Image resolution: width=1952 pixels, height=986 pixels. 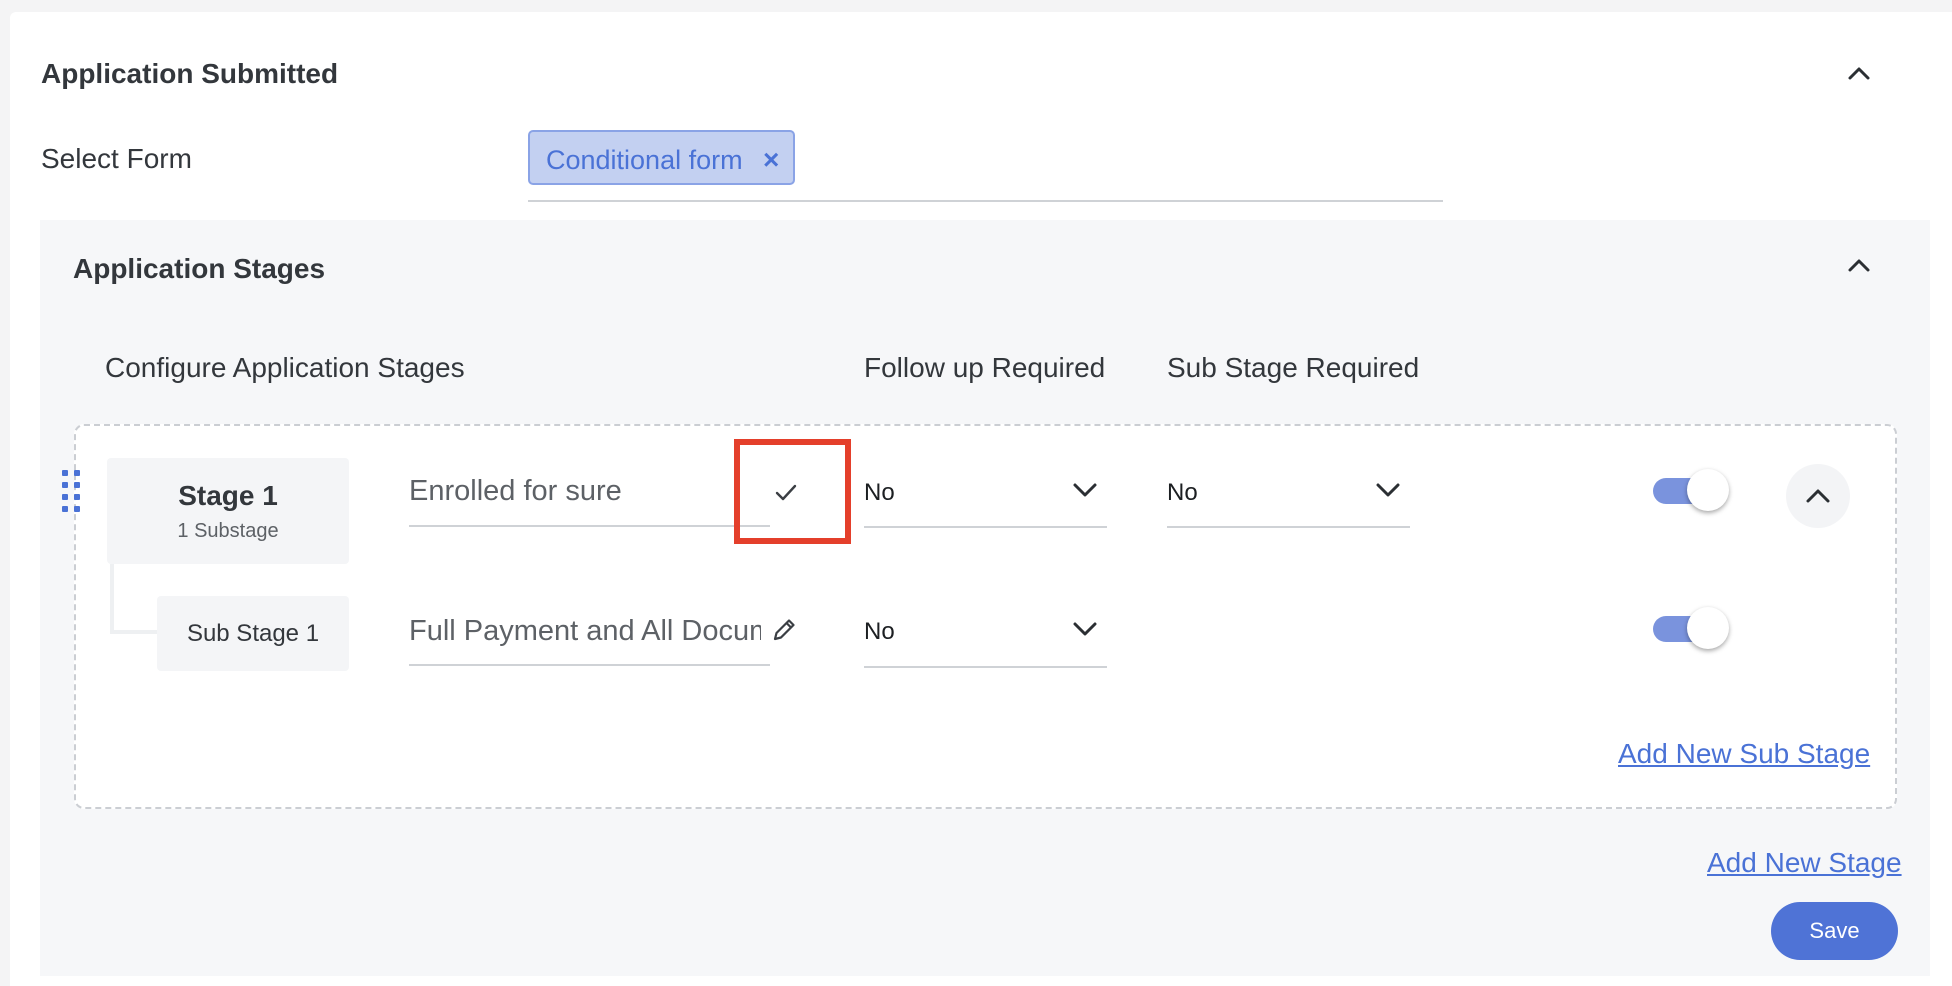 What do you see at coordinates (985, 201) in the screenshot?
I see `select-form-underline` at bounding box center [985, 201].